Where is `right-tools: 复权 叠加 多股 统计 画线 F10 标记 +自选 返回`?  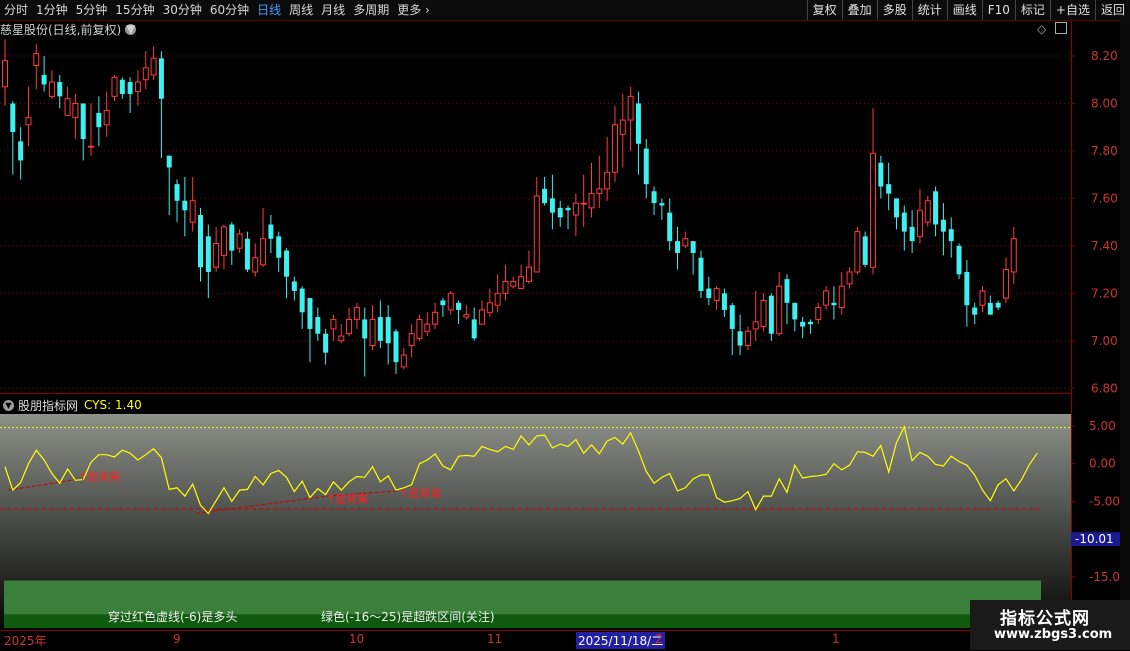 right-tools: 复权 叠加 多股 统计 画线 F10 标记 +自选 返回 is located at coordinates (968, 10).